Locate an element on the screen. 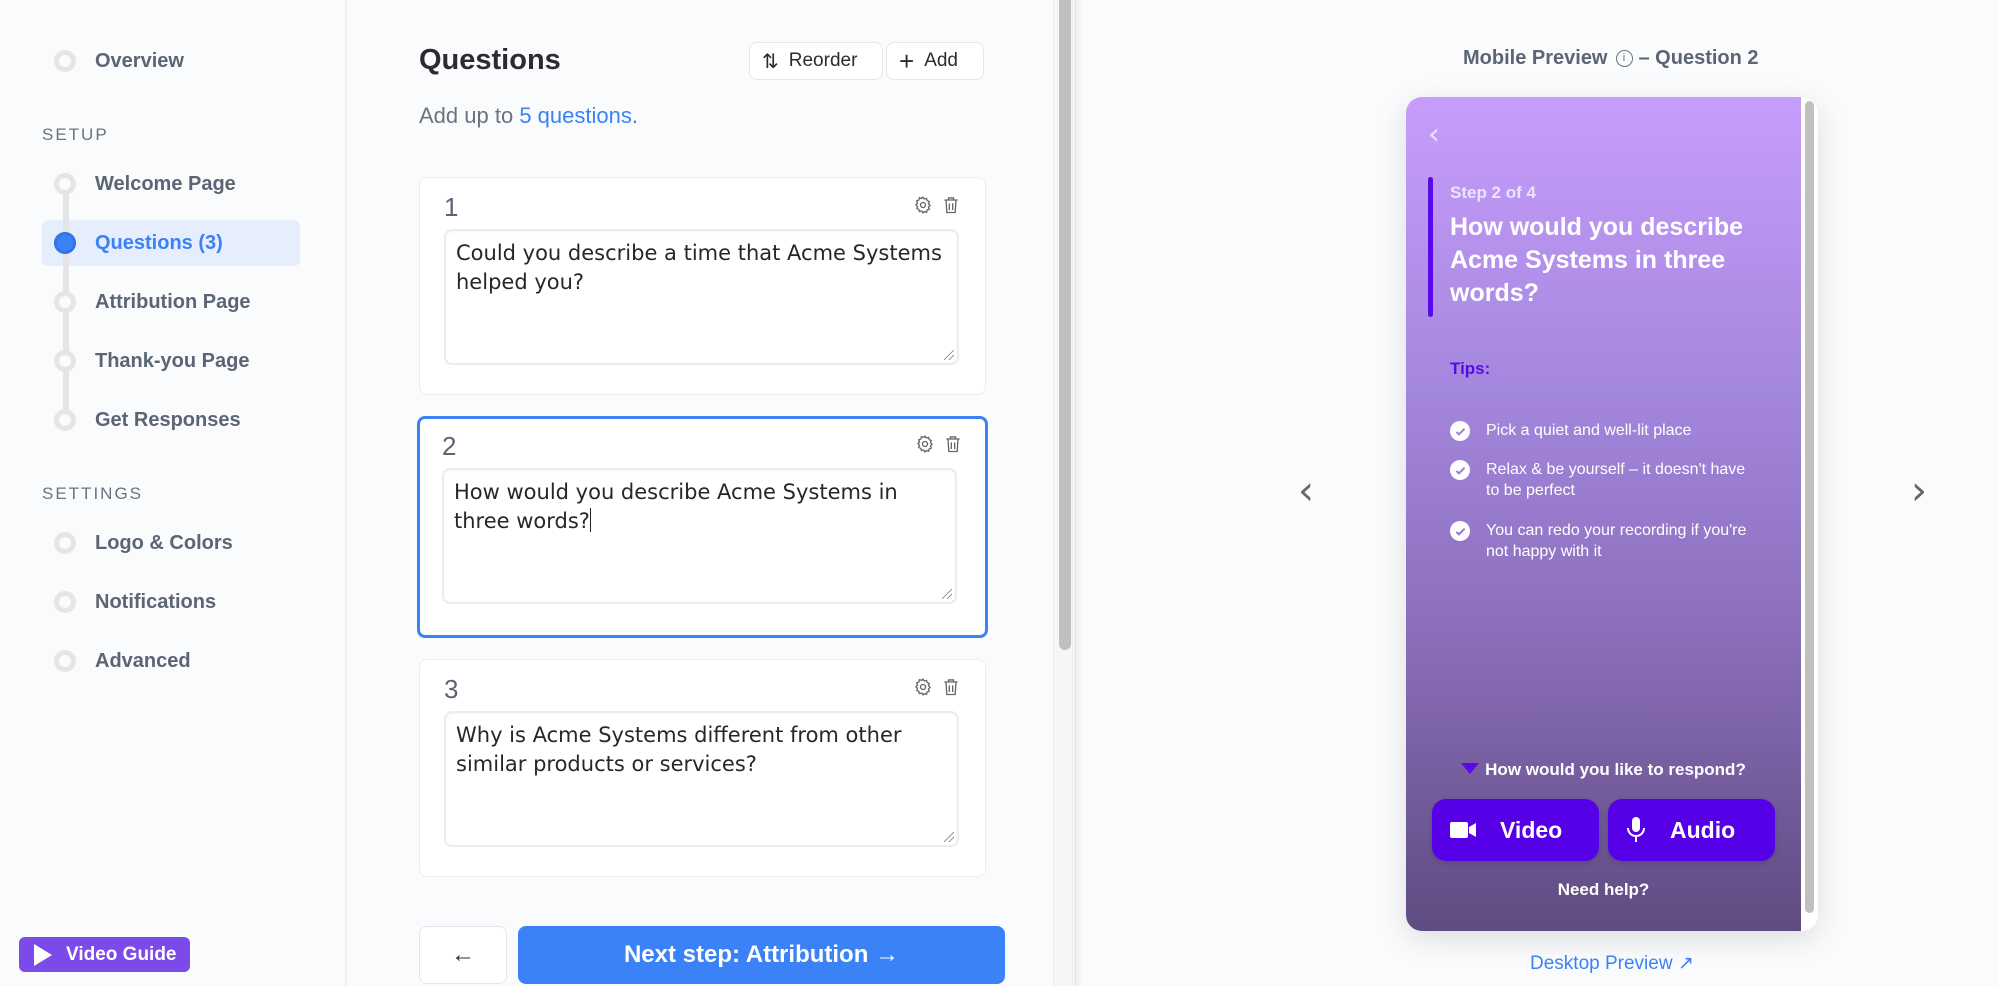 This screenshot has height=986, width=1999. need-help-link: Need help? is located at coordinates (1603, 890).